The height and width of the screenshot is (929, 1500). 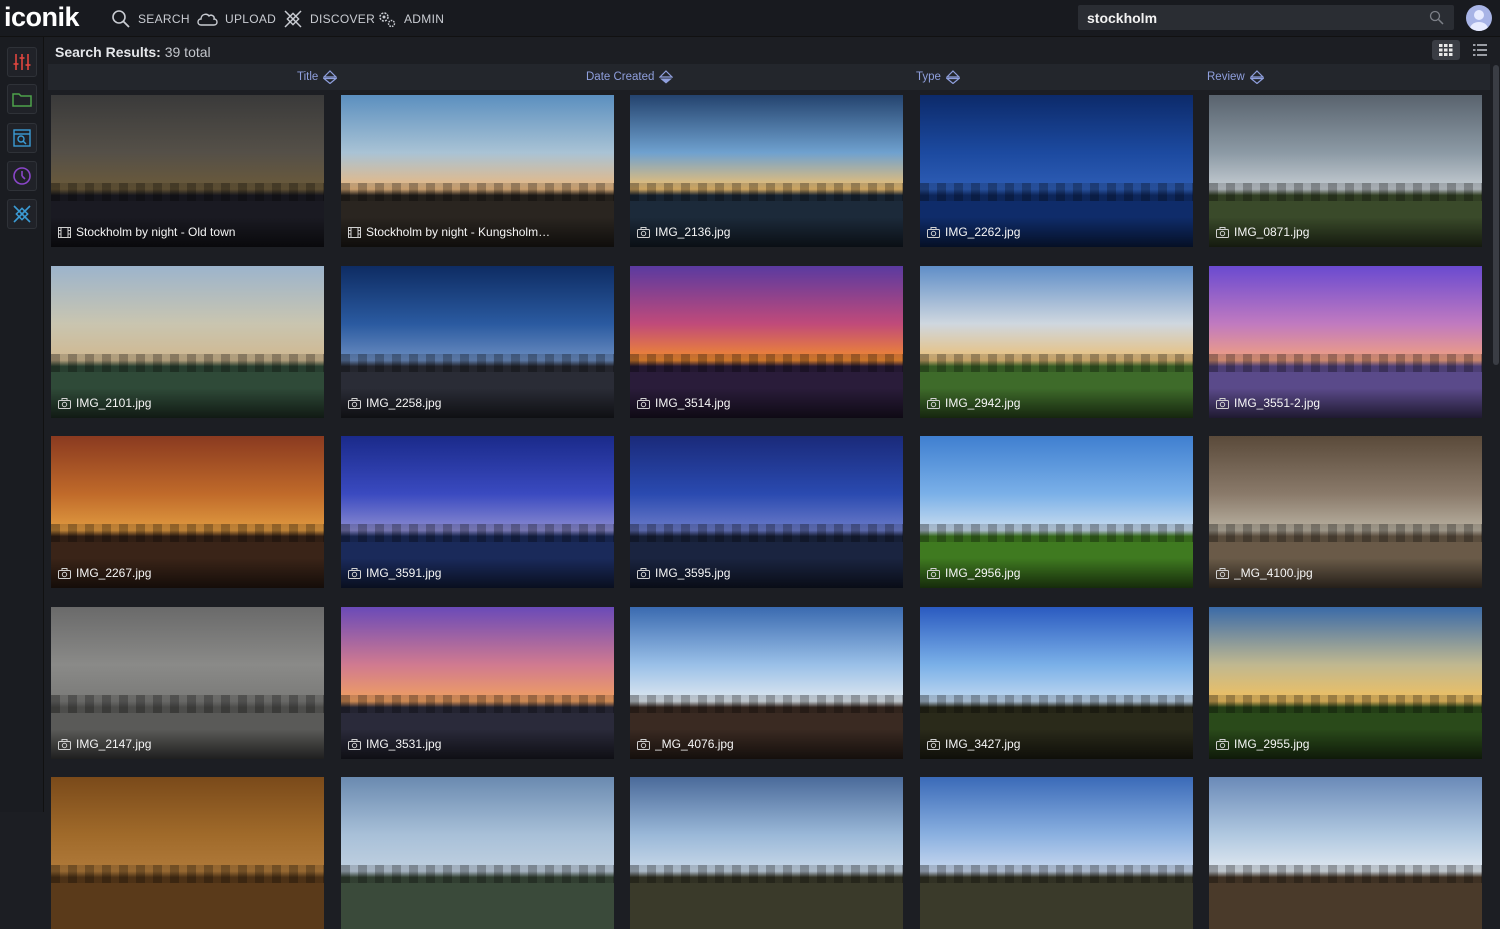 What do you see at coordinates (1256, 77) in the screenshot?
I see `sort-icon` at bounding box center [1256, 77].